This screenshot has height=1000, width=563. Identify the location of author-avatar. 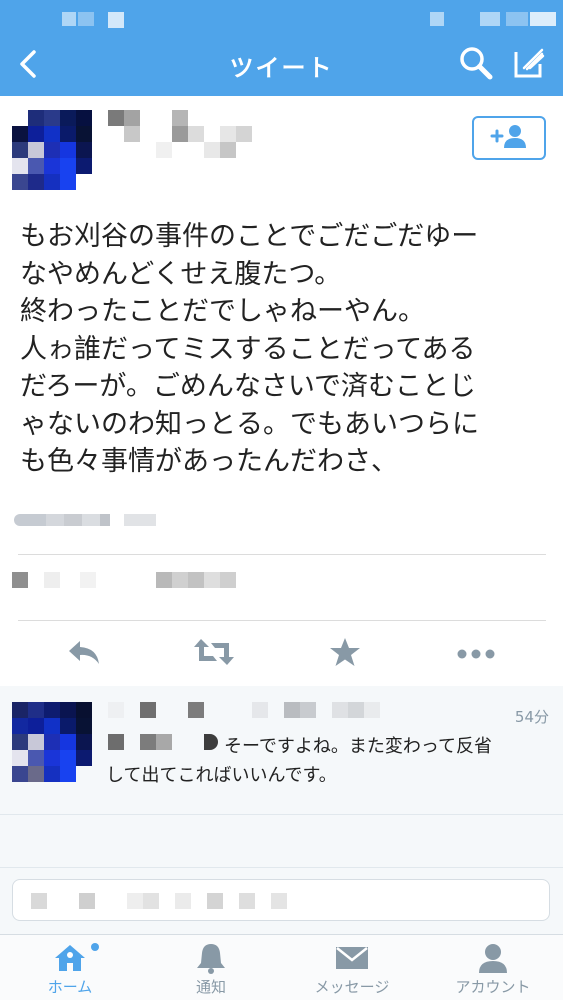
(52, 150).